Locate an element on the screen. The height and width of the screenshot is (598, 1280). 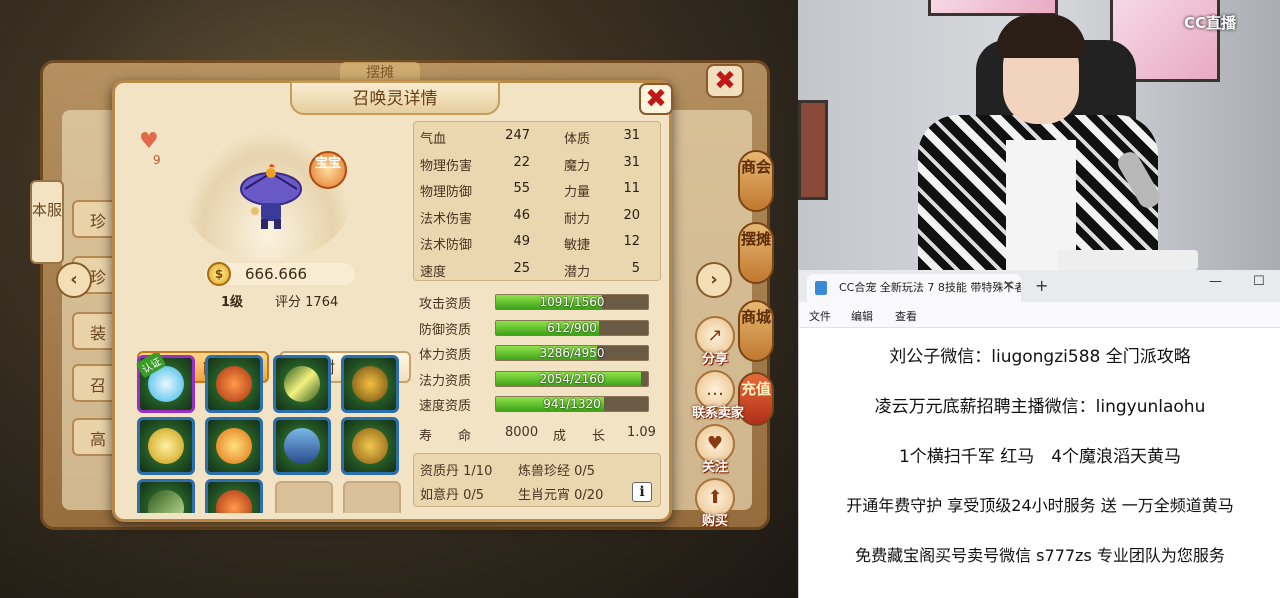
text-line: 凌云万元底薪招聘主播微信：lingyunlaohu is located at coordinates (1039, 404).